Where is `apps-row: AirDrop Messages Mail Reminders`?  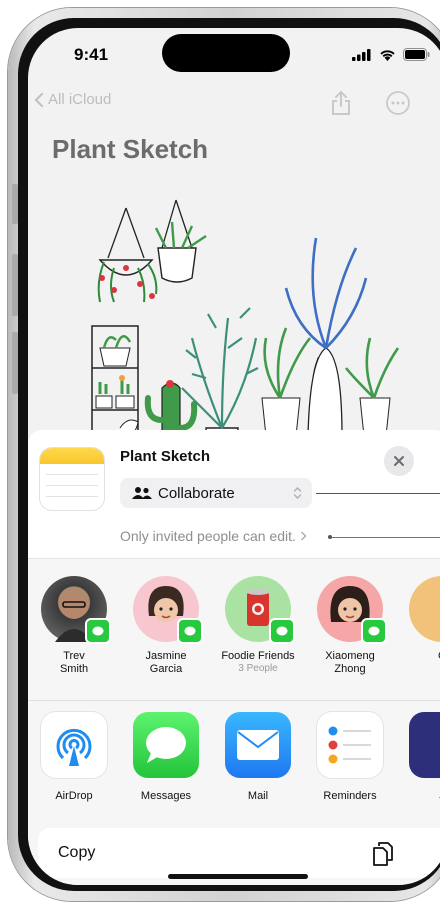
apps-row: AirDrop Messages Mail Reminders is located at coordinates (234, 767).